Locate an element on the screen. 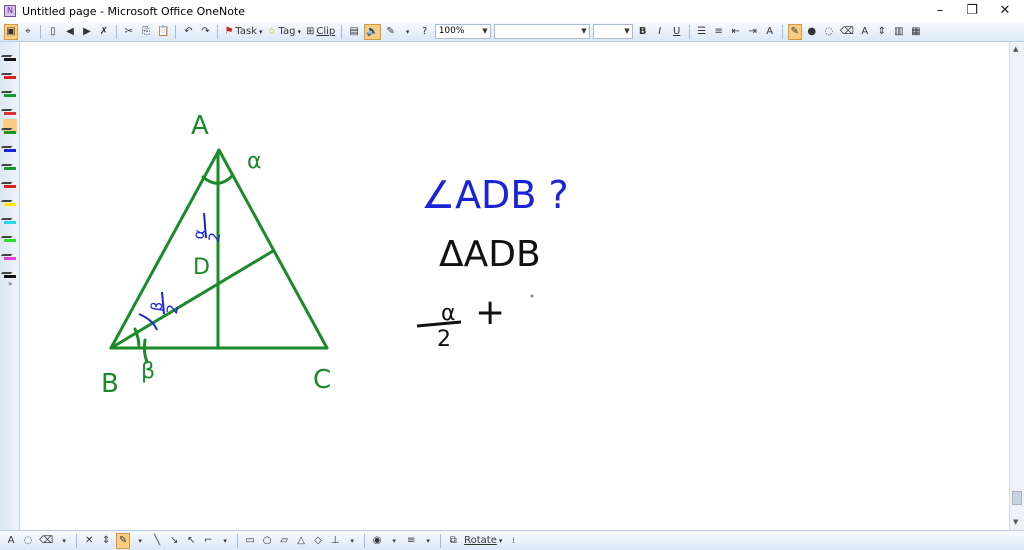 Image resolution: width=1024 pixels, height=550 pixels. flag-icon: ⚑ is located at coordinates (229, 31).